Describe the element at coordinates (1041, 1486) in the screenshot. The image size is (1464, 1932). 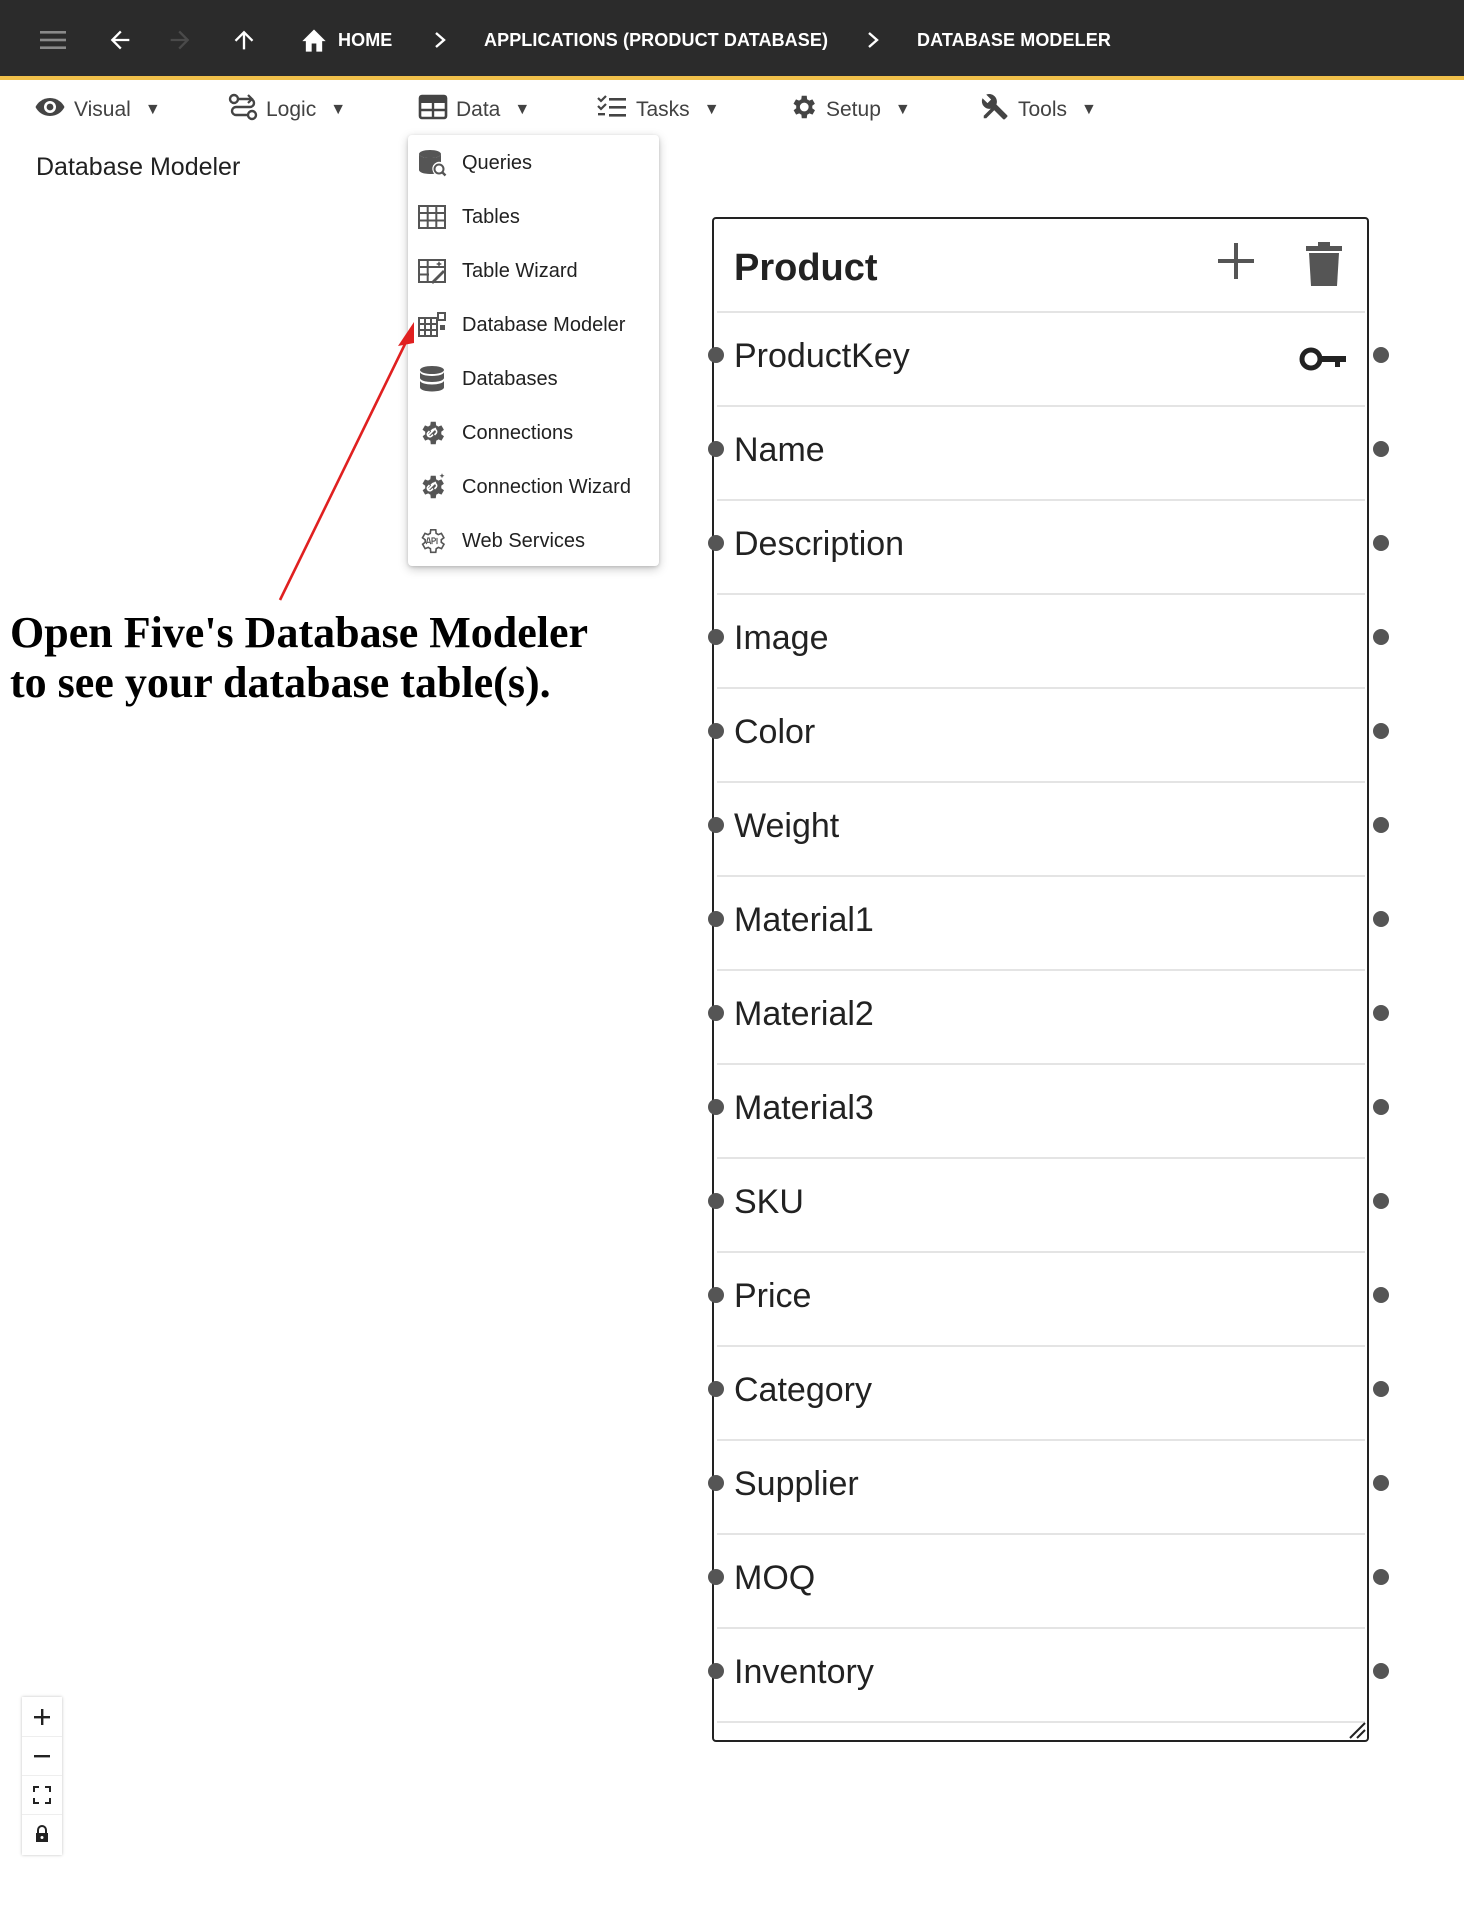
I see `field-row: Supplier` at that location.